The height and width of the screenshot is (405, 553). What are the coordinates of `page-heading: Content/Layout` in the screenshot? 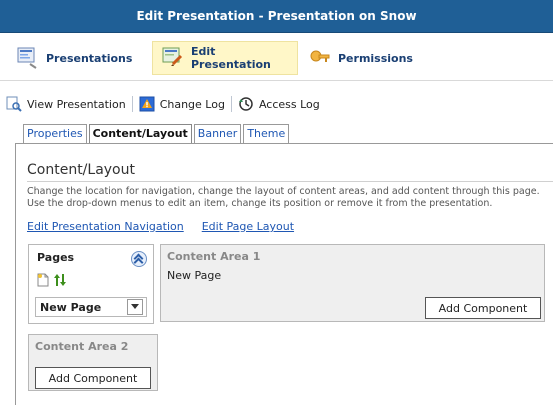 It's located at (81, 170).